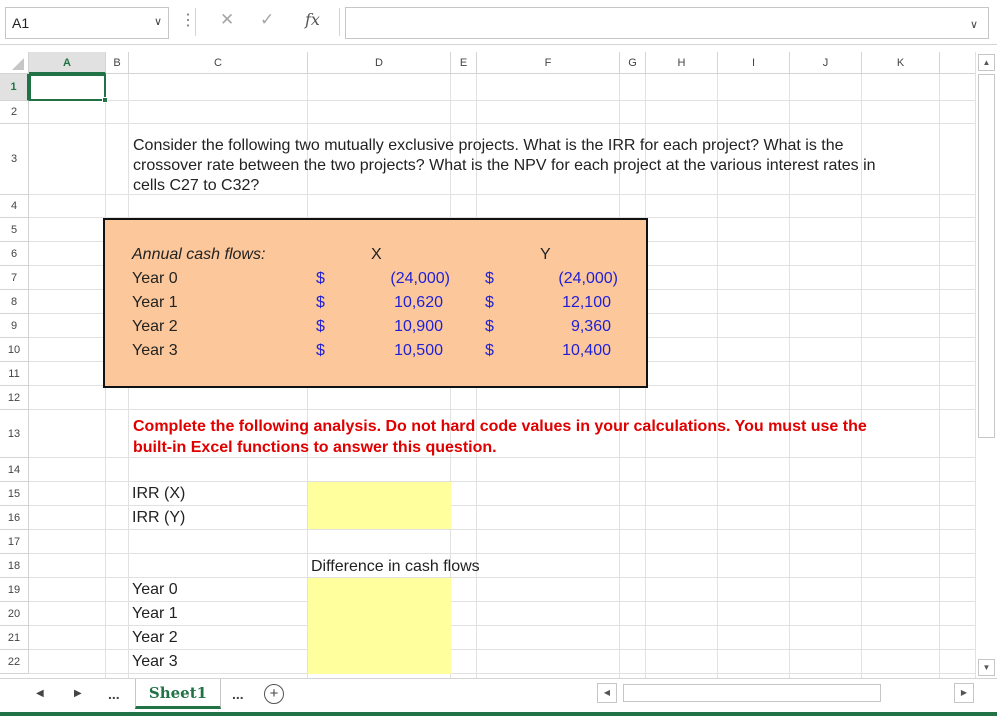 The image size is (997, 716). I want to click on cash-flow-y-value: 10,400, so click(586, 350).